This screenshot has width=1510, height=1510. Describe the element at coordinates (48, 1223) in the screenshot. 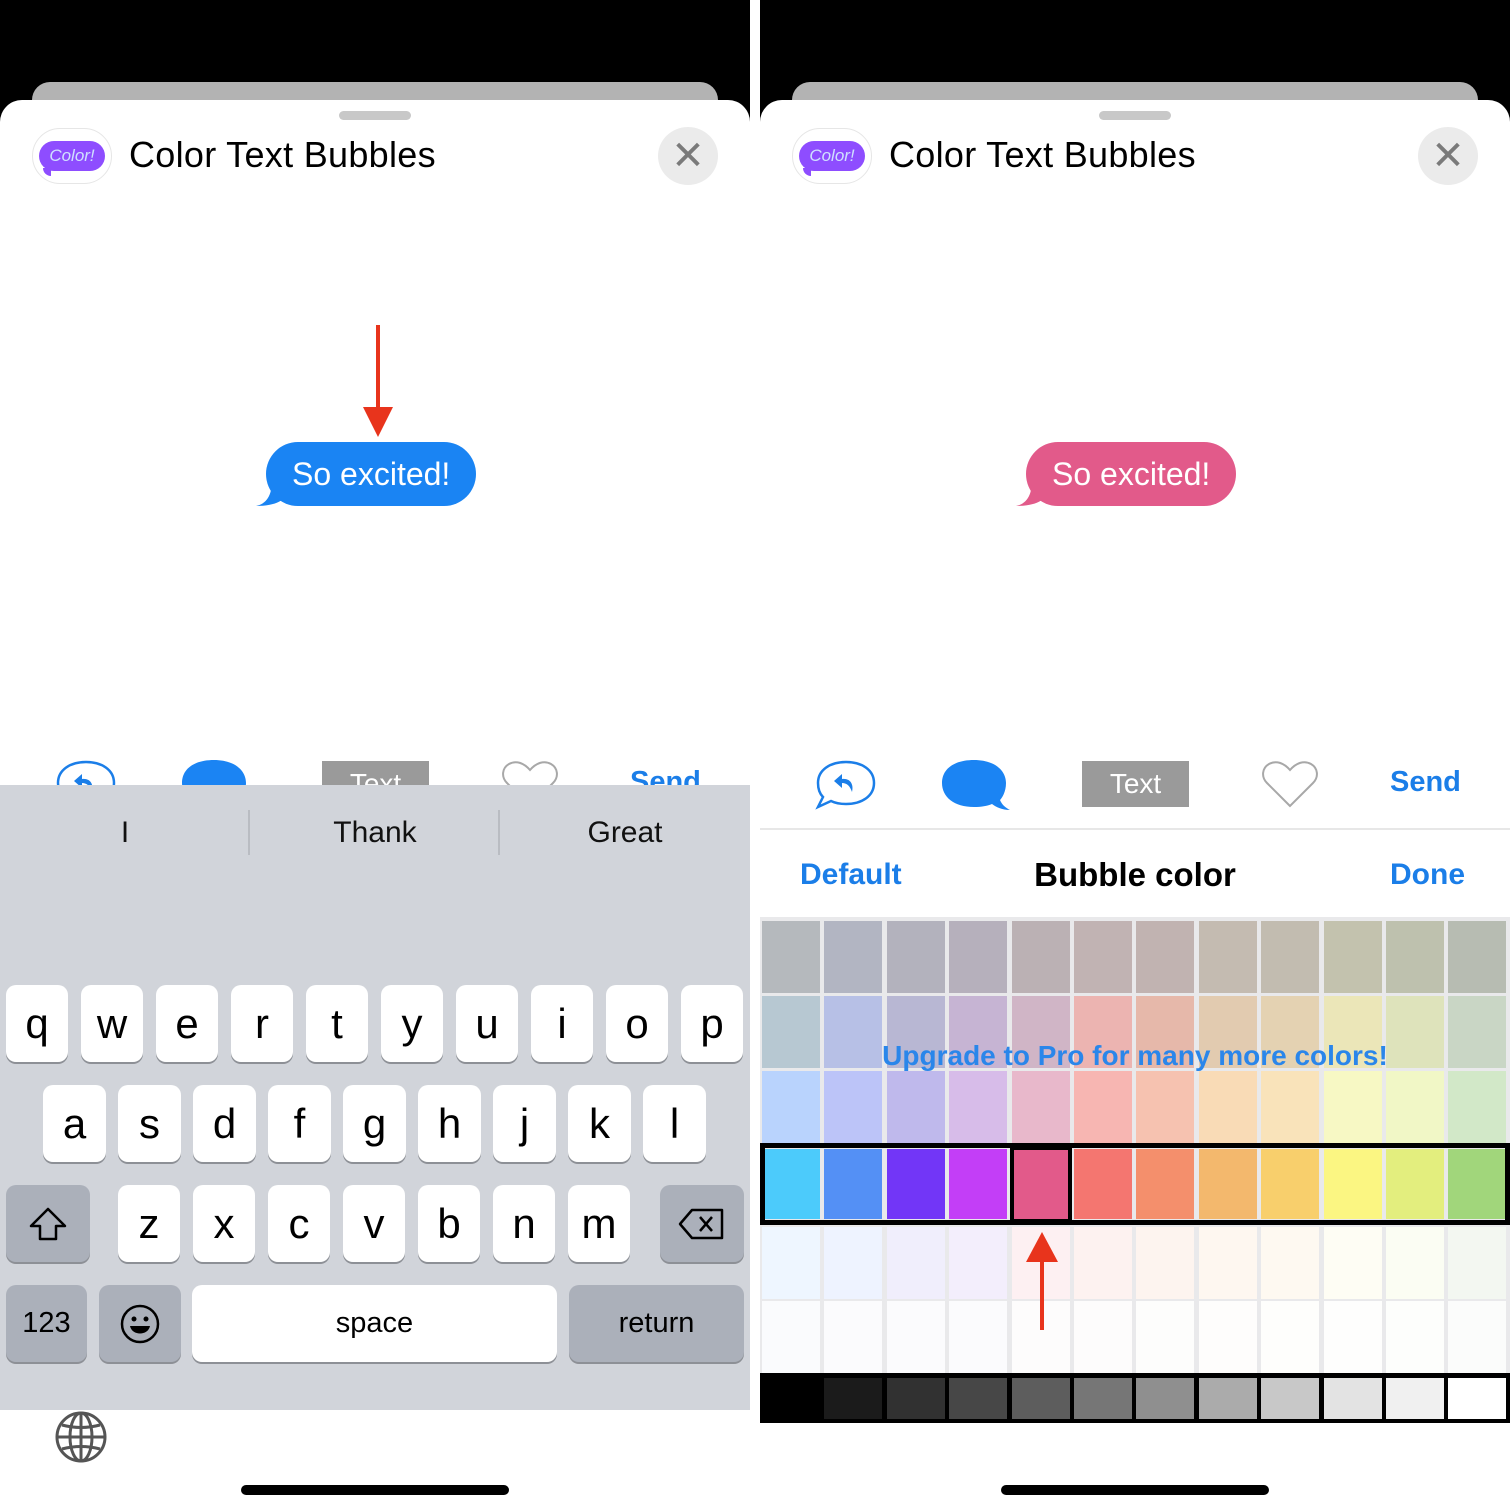

I see `shift-key` at that location.